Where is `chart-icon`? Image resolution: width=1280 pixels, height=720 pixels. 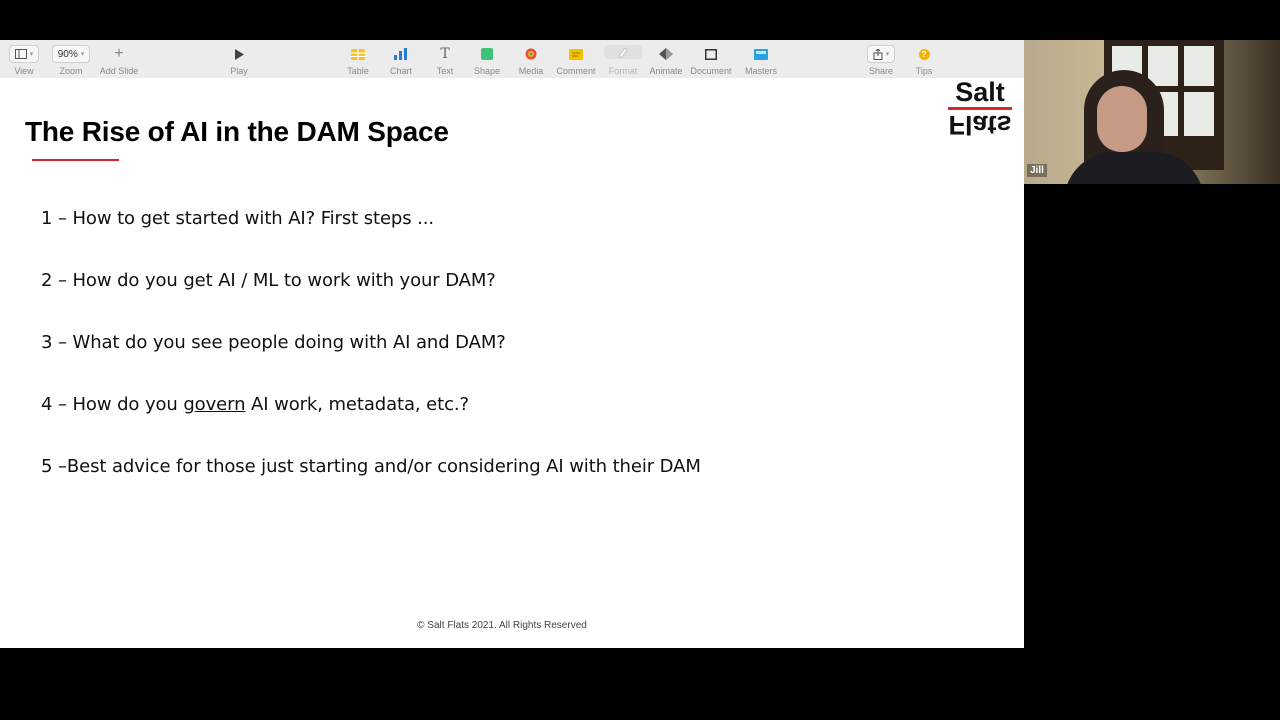
chart-icon is located at coordinates (400, 54).